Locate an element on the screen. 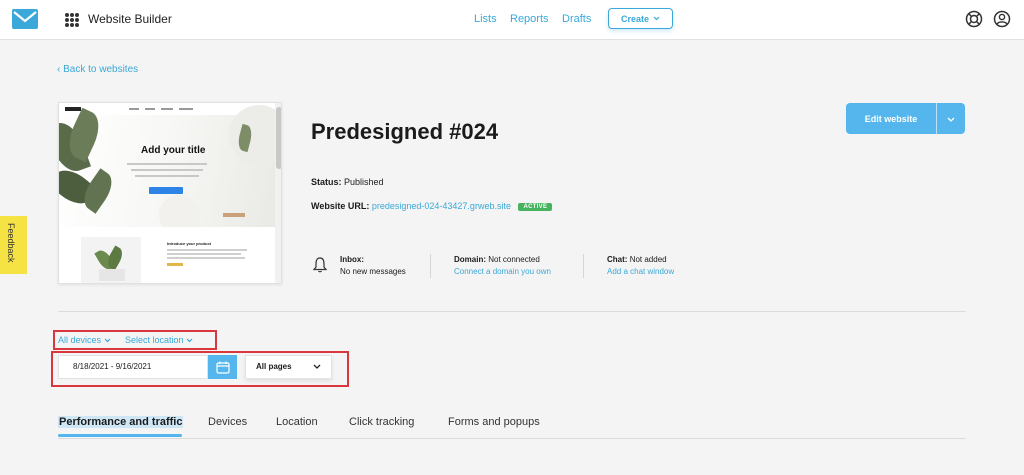  back-to-websites-link: ‹ Back to websites is located at coordinates (97, 69).